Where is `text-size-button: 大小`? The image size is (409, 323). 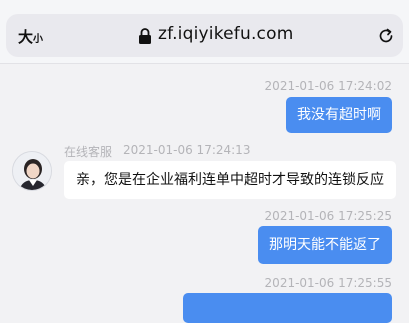 text-size-button: 大小 is located at coordinates (30, 36).